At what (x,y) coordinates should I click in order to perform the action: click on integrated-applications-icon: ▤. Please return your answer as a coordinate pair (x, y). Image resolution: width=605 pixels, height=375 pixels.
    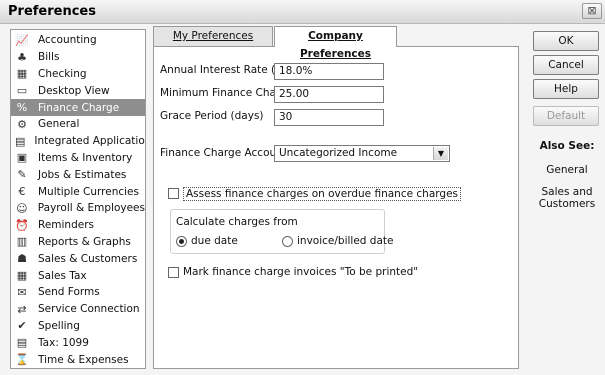
    Looking at the image, I should click on (20, 141).